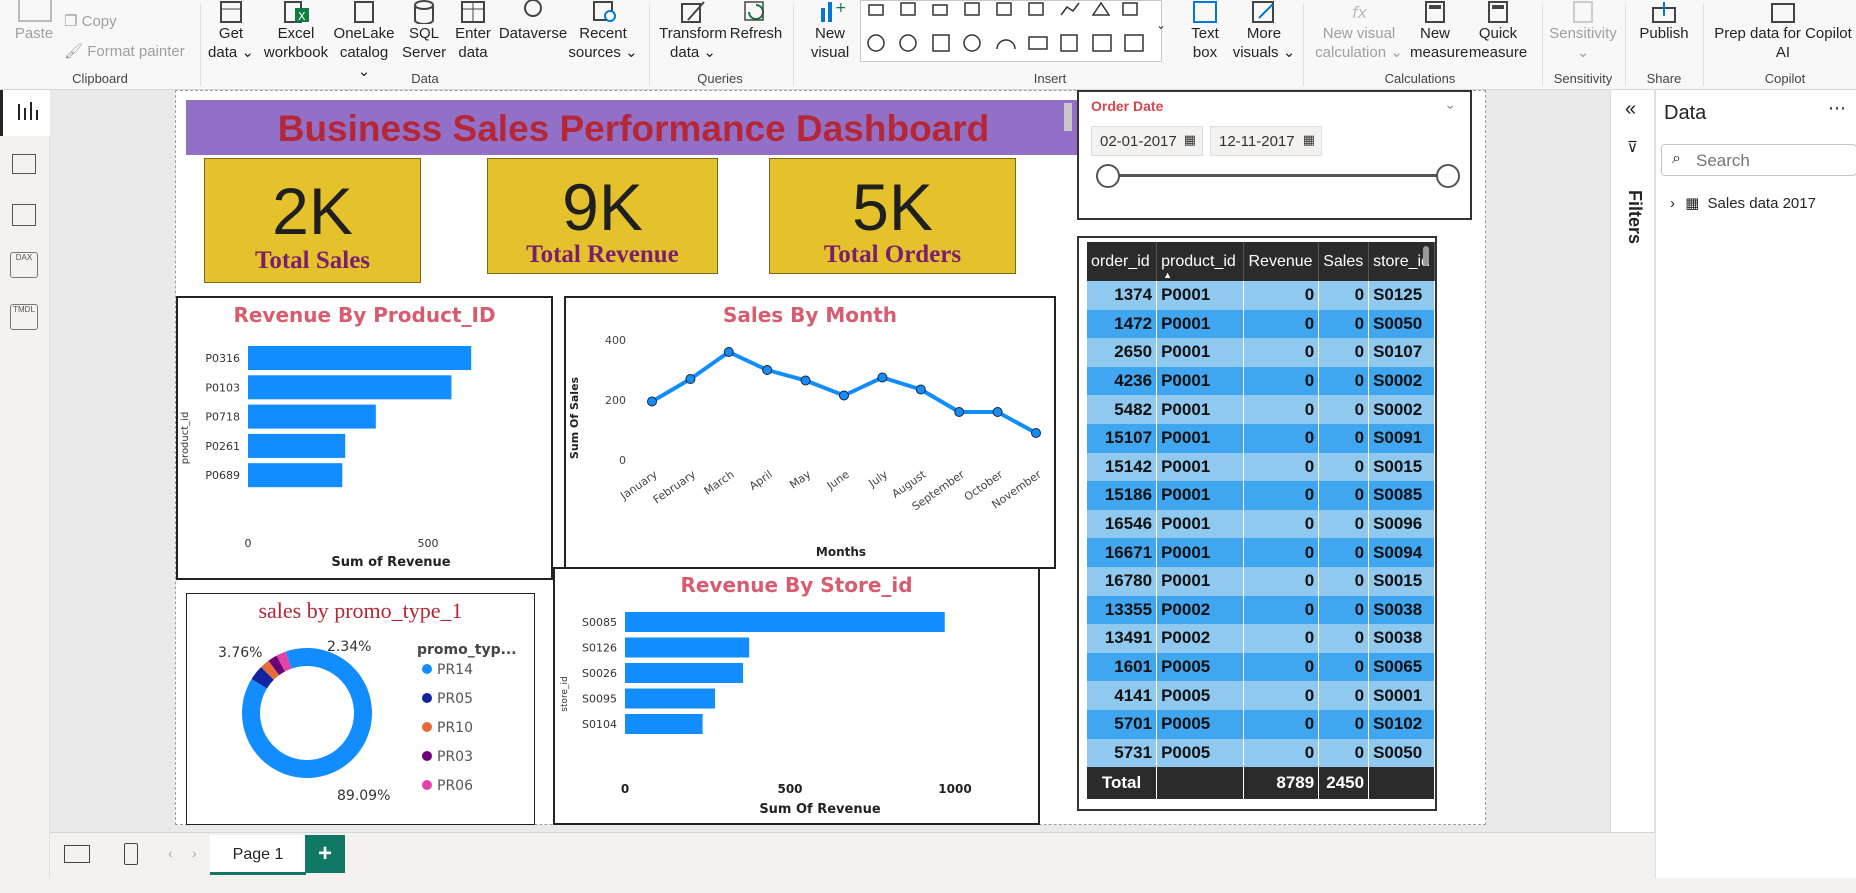 The image size is (1856, 893). I want to click on total-revenue-card: 9K Total Revenue, so click(602, 216).